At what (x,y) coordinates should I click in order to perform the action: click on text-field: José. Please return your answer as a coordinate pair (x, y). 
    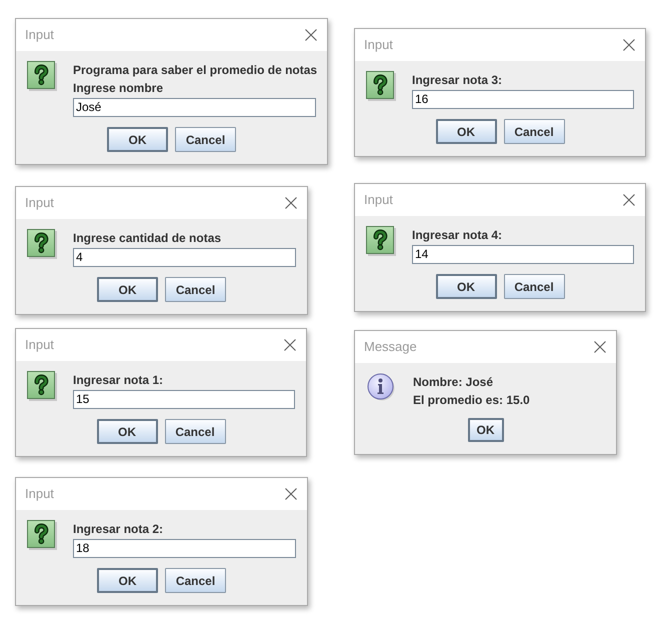
    Looking at the image, I should click on (194, 107).